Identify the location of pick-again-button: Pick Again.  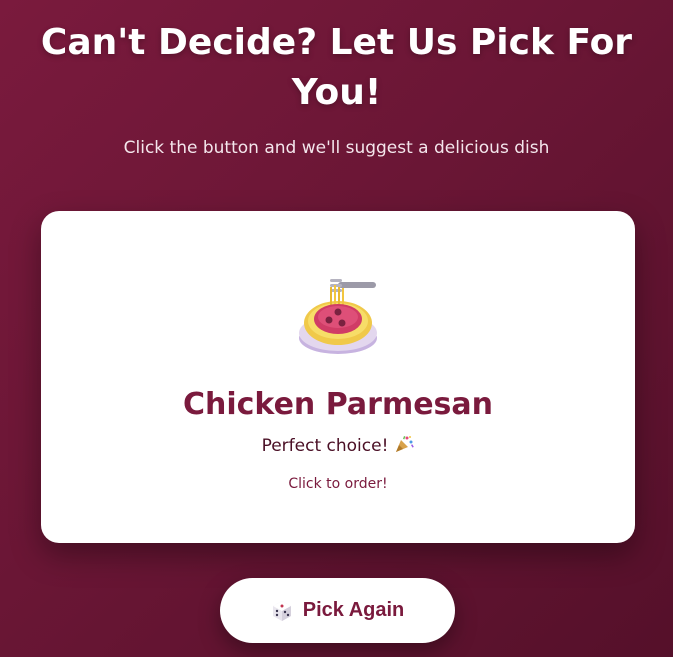
(337, 610).